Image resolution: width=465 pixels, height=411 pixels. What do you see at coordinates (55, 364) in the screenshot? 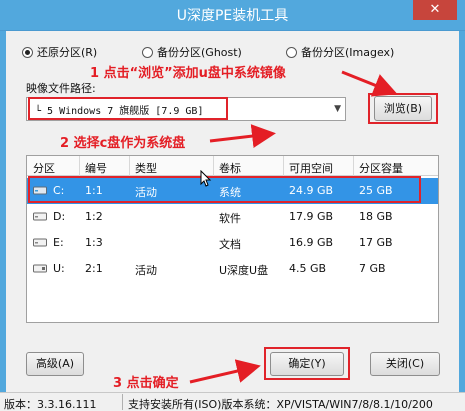
I see `advanced-button: 高级(A)` at bounding box center [55, 364].